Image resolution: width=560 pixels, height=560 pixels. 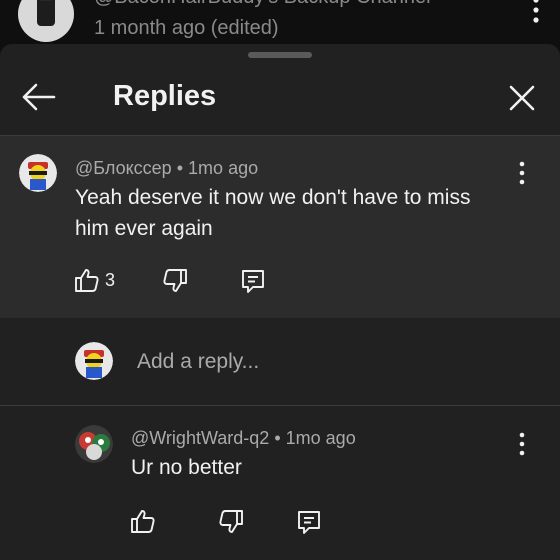 What do you see at coordinates (38, 97) in the screenshot?
I see `arrow-left-icon` at bounding box center [38, 97].